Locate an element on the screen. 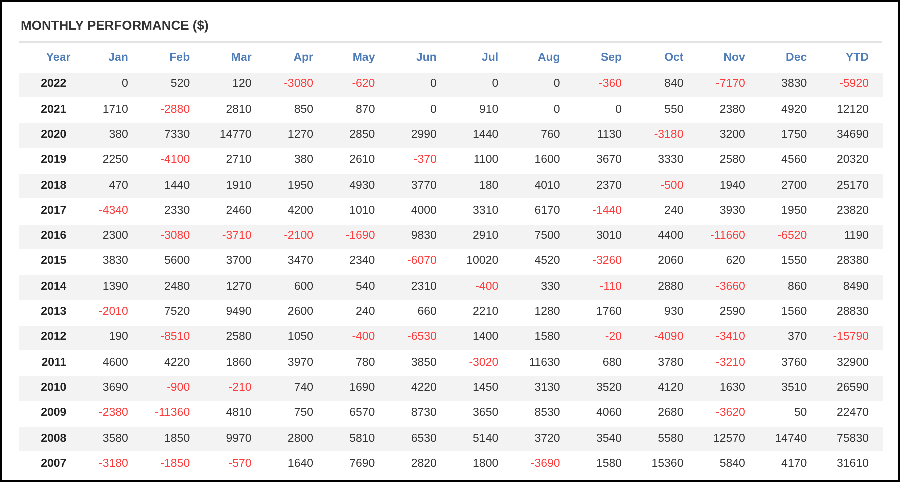 The height and width of the screenshot is (482, 900). table-cell: 180 is located at coordinates (481, 186).